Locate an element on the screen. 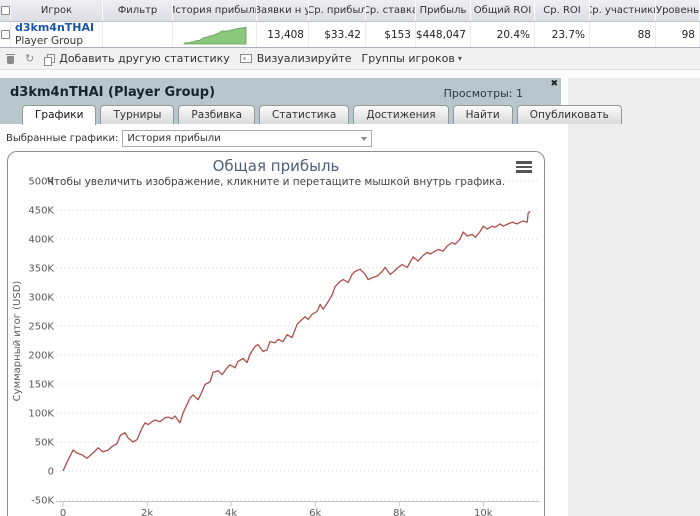 This screenshot has width=700, height=516. avg-entrants-cell: 88 is located at coordinates (623, 34).